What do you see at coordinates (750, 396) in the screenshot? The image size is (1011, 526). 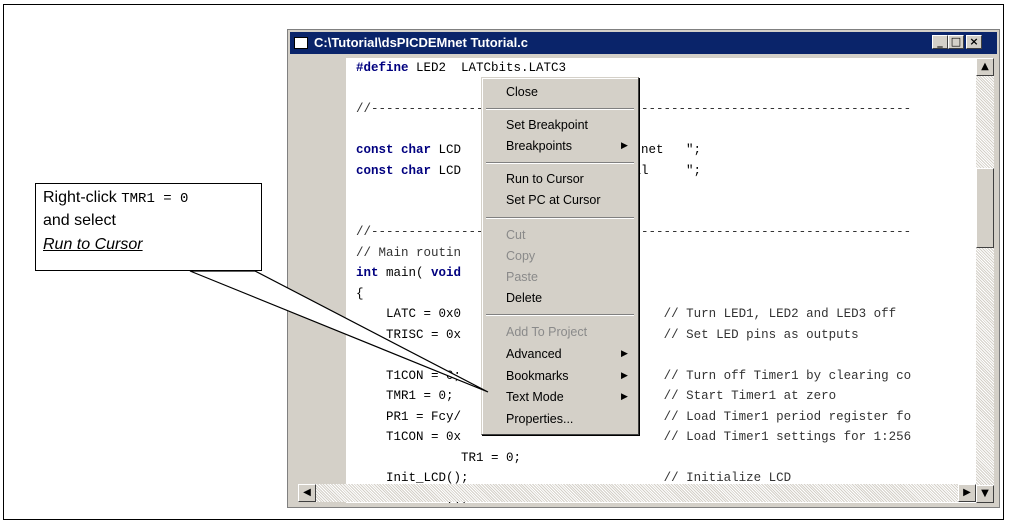 I see `code-token: // Start Timer1 at zero` at bounding box center [750, 396].